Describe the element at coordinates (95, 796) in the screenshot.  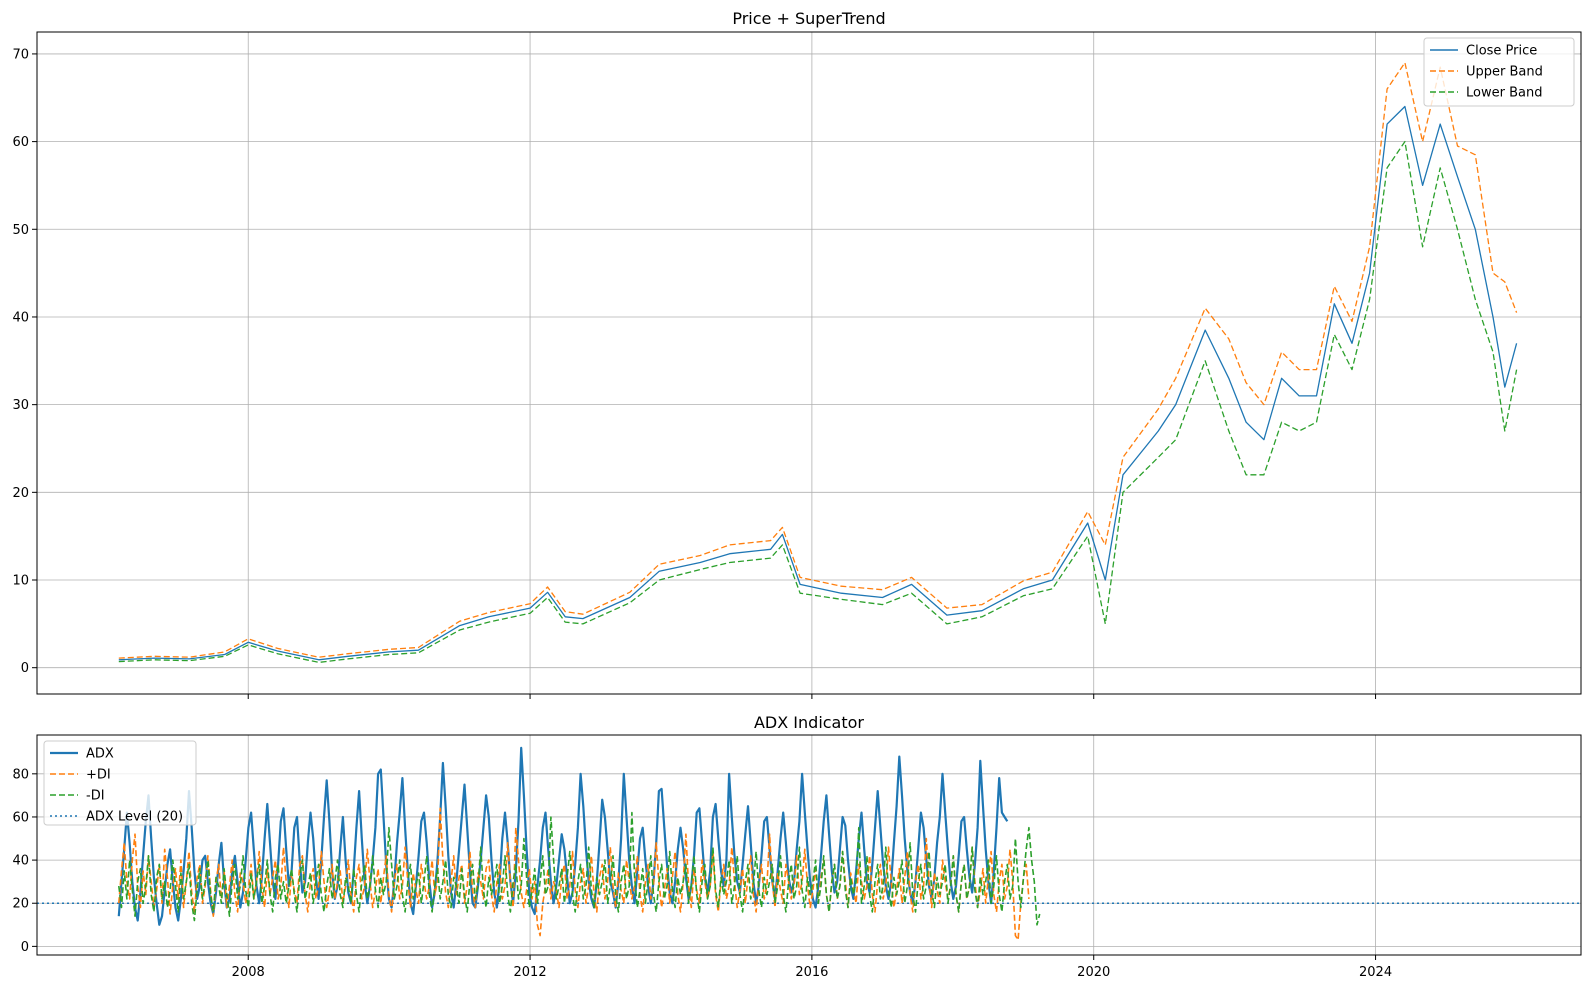
I see `legend-label-di: -DI` at that location.